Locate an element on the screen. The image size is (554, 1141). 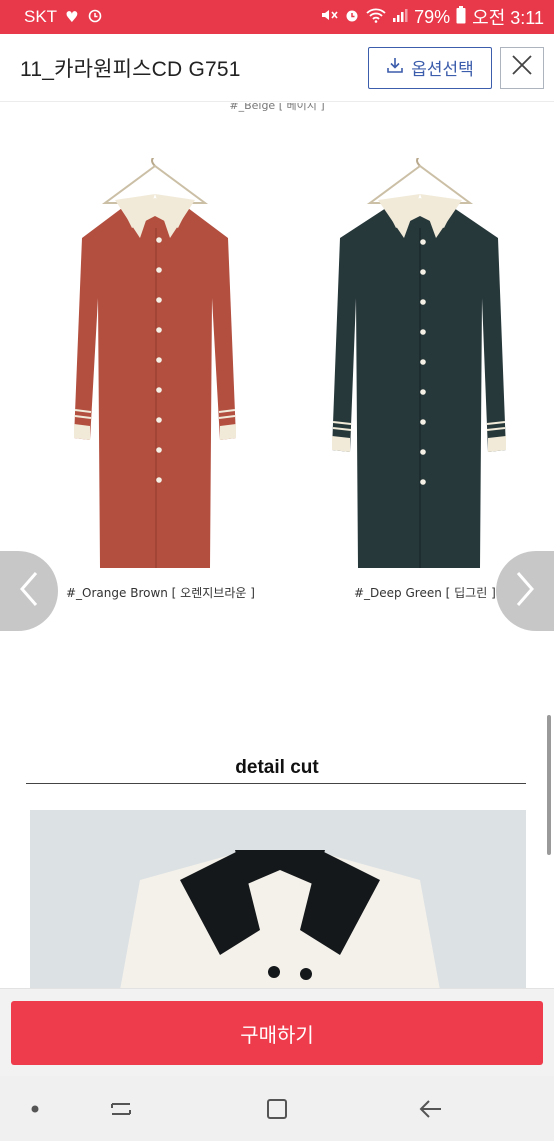
chevron-right-icon is located at coordinates (525, 591).